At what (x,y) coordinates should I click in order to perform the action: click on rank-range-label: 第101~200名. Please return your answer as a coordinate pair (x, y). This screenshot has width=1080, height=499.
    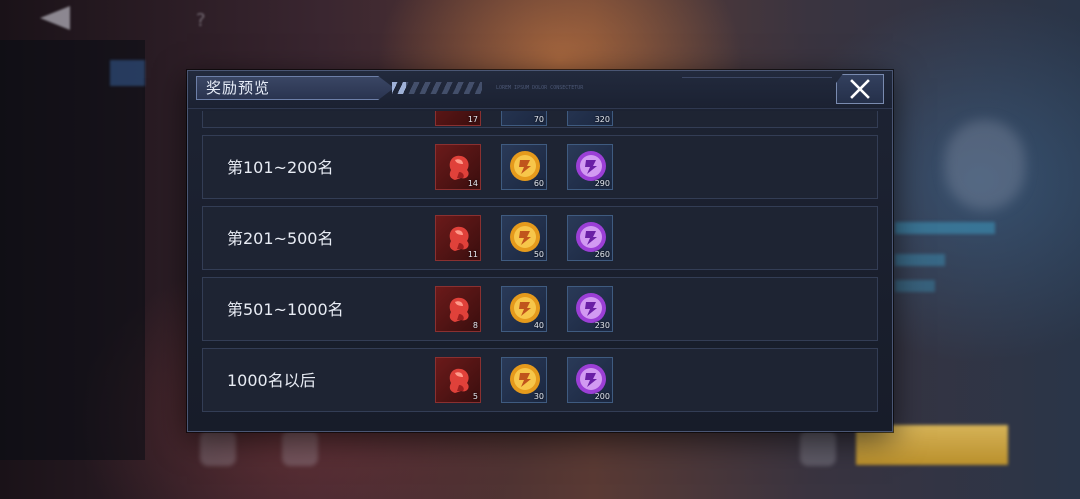
    Looking at the image, I should click on (280, 167).